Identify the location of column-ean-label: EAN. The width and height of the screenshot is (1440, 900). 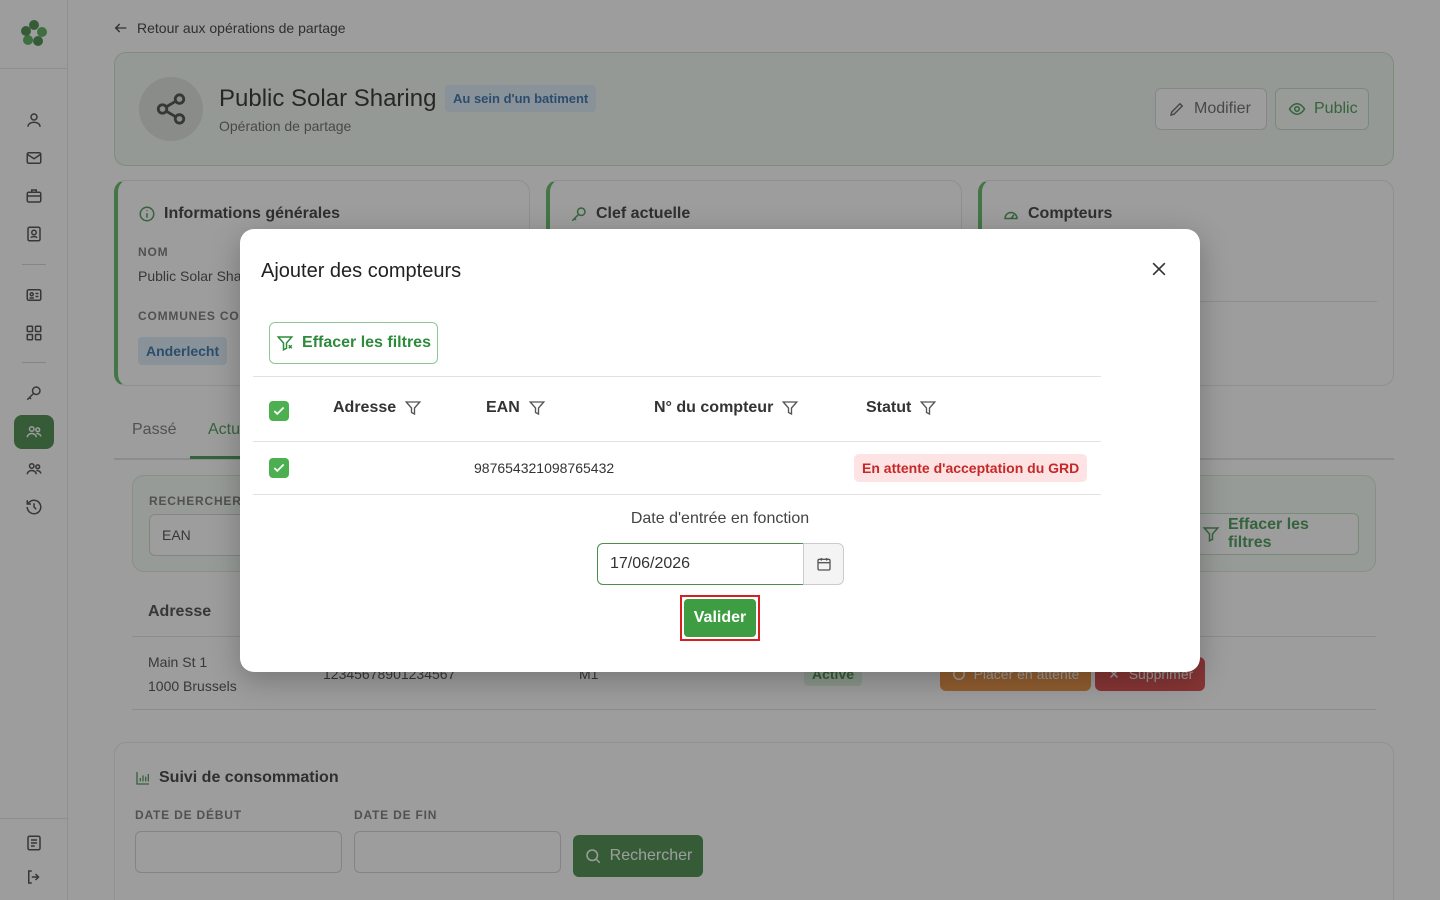
(503, 407).